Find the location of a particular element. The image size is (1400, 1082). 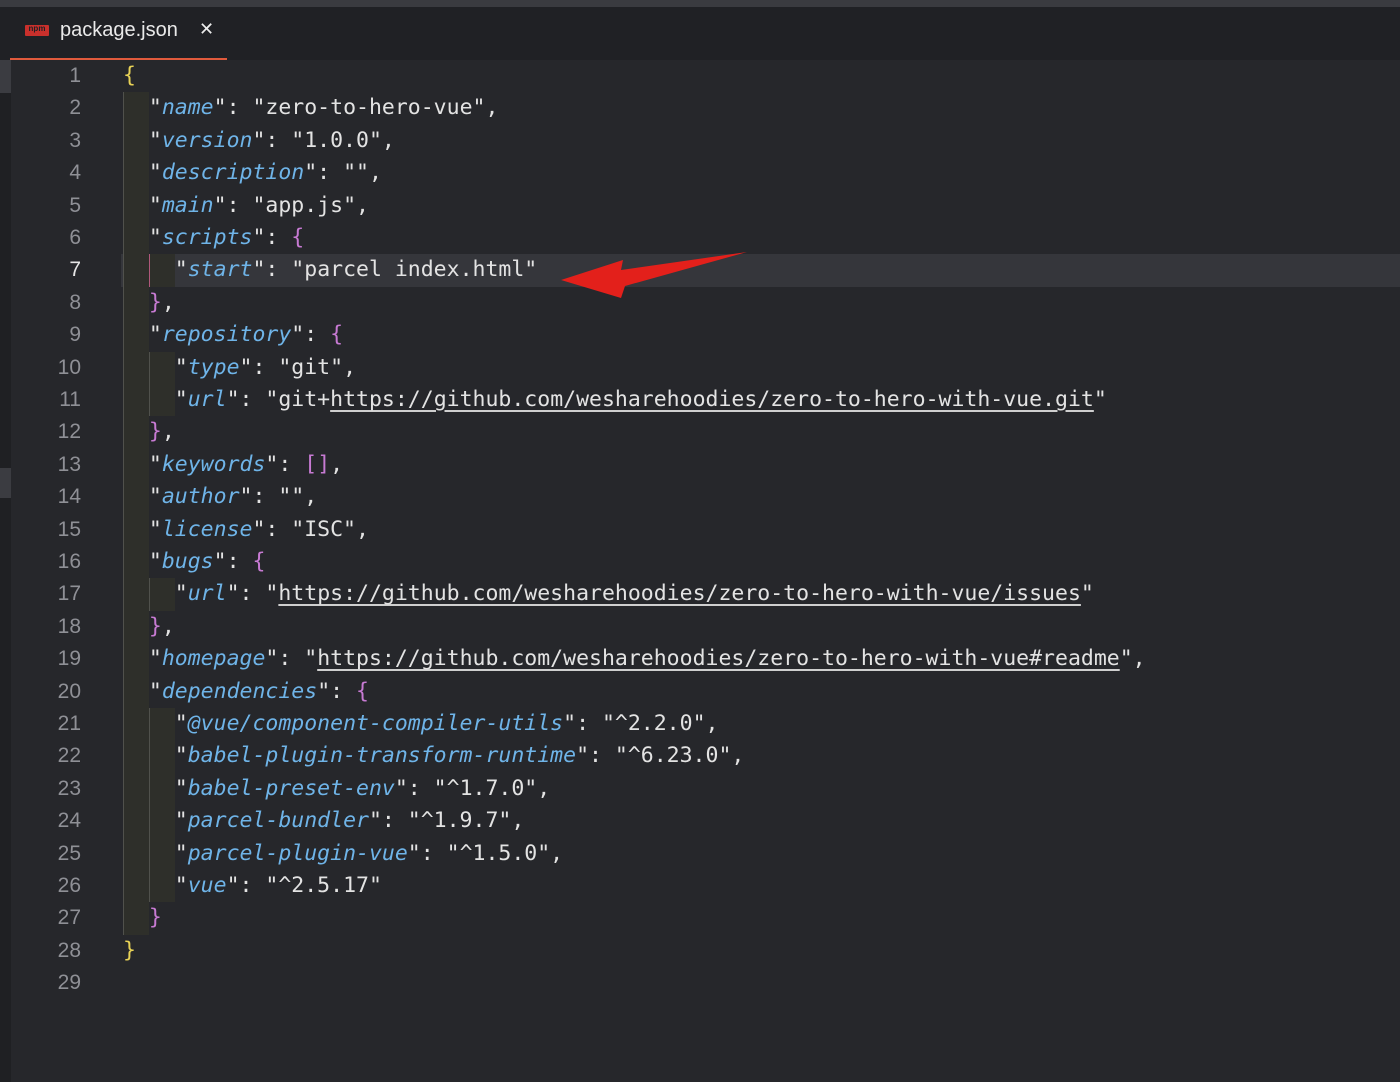

json-key: name is located at coordinates (187, 108).